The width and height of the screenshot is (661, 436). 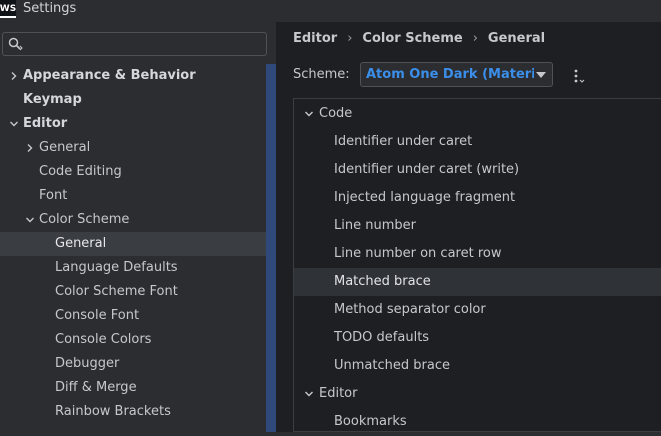 What do you see at coordinates (425, 197) in the screenshot?
I see `list-item-label: Injected language fragment` at bounding box center [425, 197].